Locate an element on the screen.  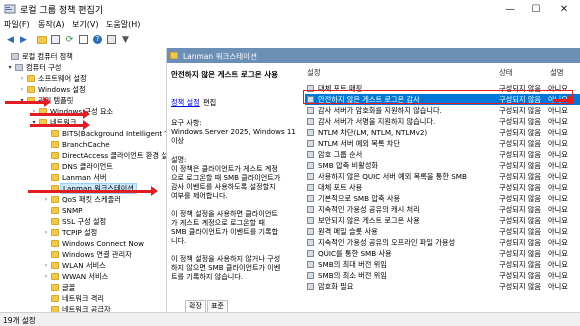
tree-node: Windows Connect Now is located at coordinates (83, 243).